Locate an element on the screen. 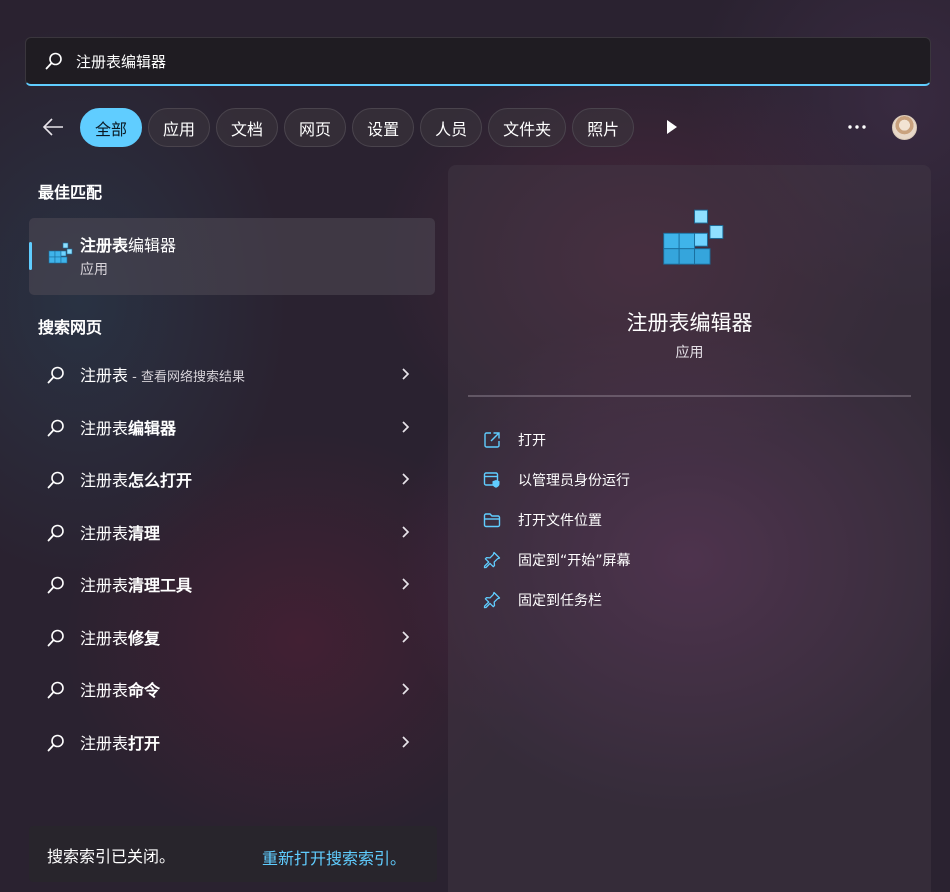  web-result-item: 注册表清理工具 is located at coordinates (232, 584).